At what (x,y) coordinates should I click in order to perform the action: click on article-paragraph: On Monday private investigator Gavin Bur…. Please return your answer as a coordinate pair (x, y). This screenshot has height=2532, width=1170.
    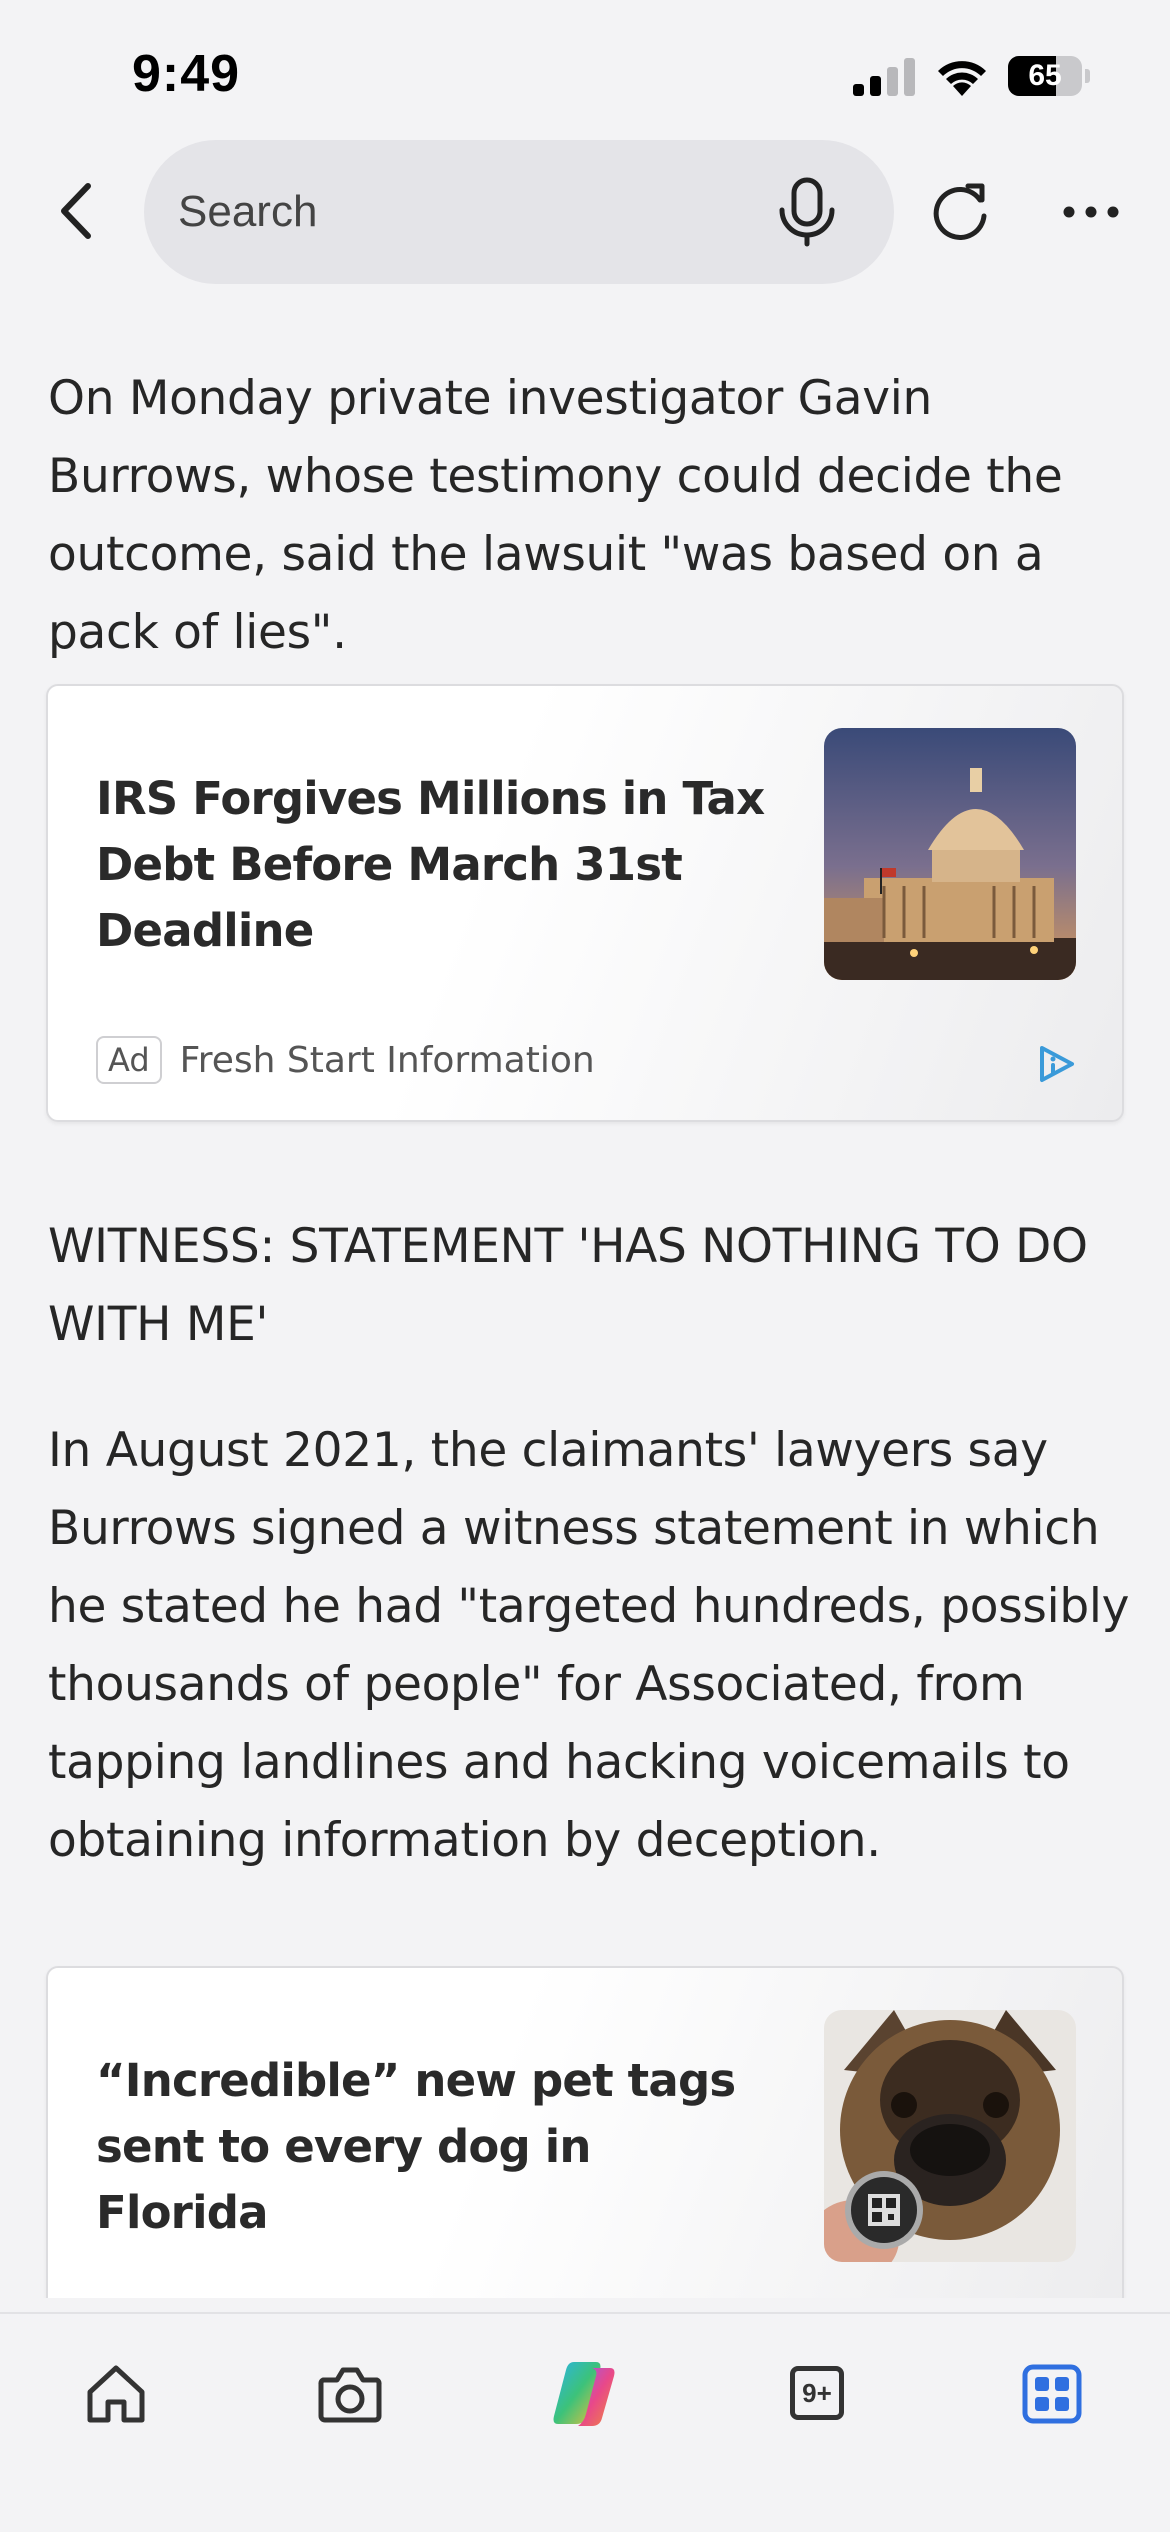
    Looking at the image, I should click on (555, 515).